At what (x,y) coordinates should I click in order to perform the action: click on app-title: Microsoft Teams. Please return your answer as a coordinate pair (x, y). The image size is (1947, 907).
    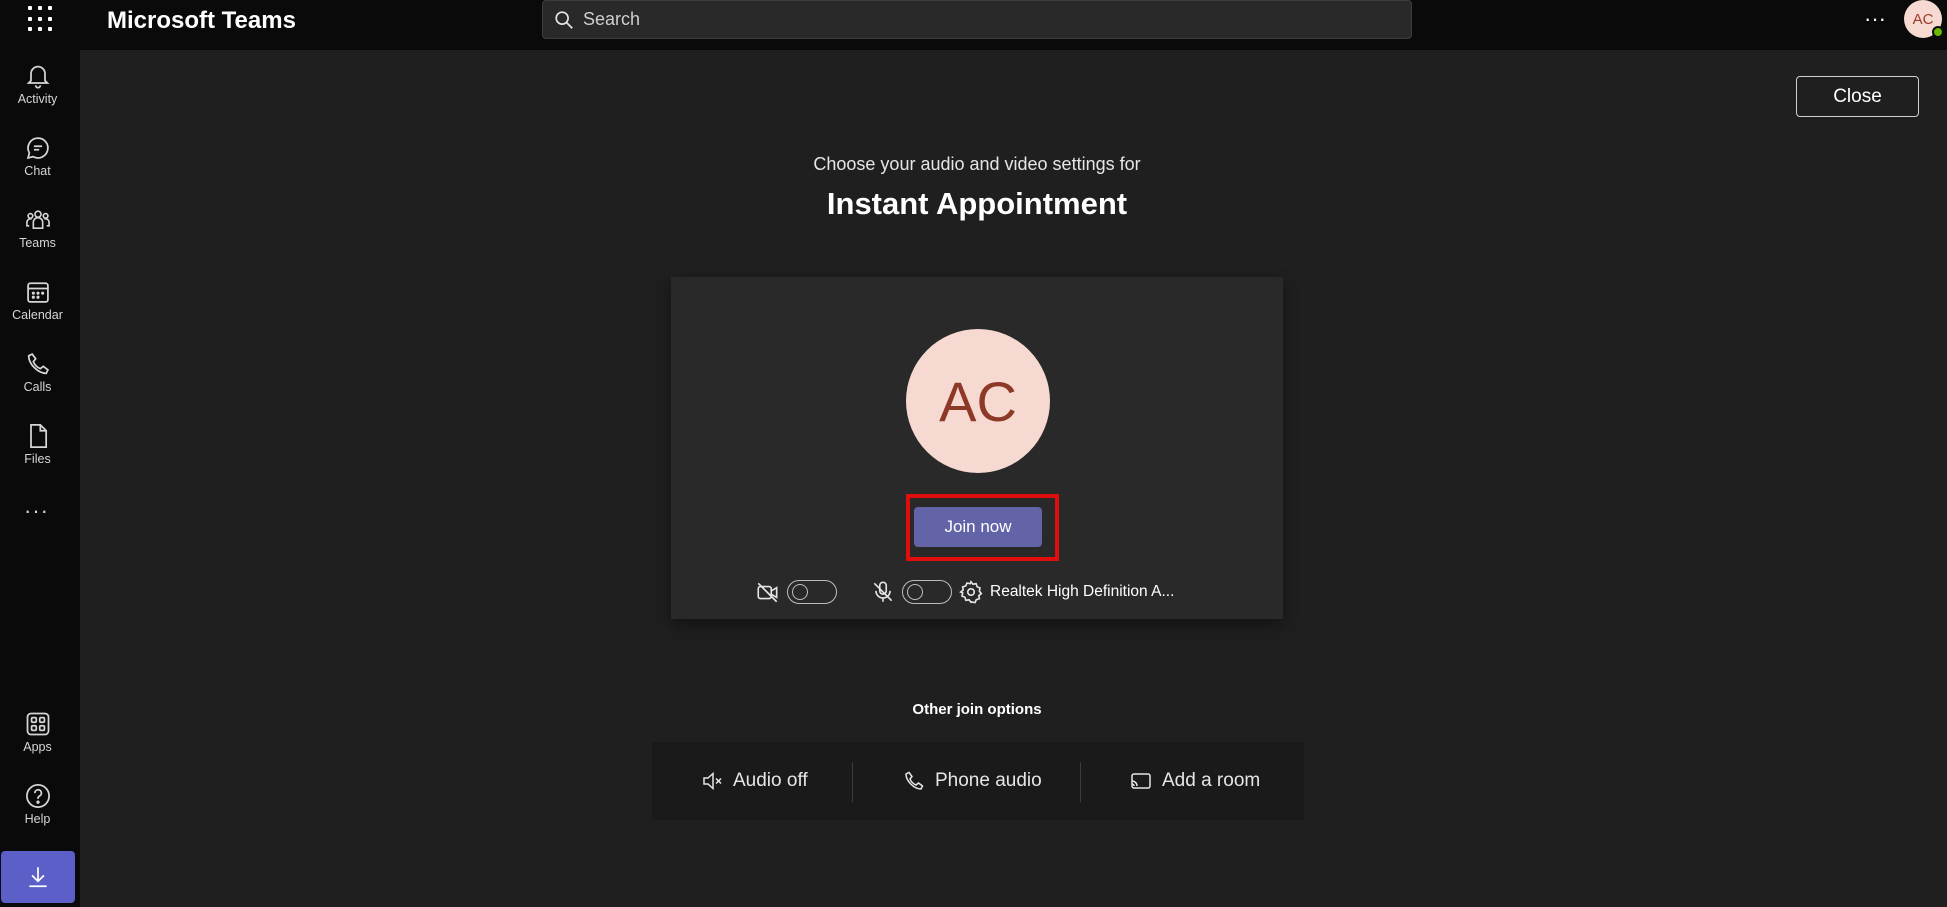
    Looking at the image, I should click on (201, 20).